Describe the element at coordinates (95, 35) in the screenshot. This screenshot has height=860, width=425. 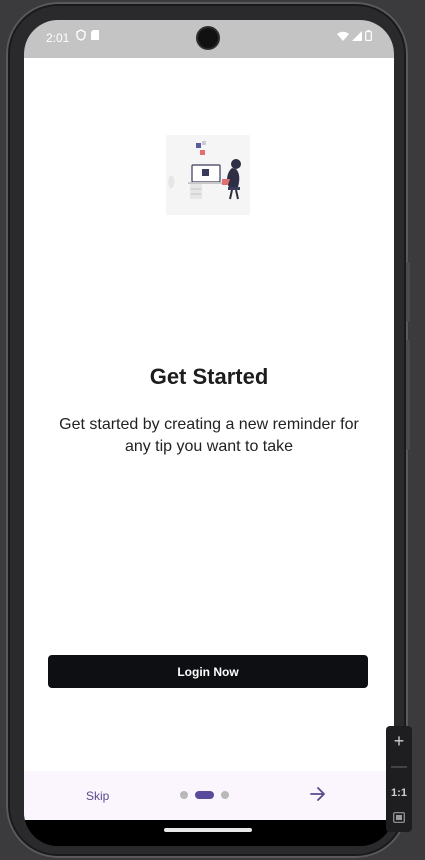
I see `sim-card-icon` at that location.